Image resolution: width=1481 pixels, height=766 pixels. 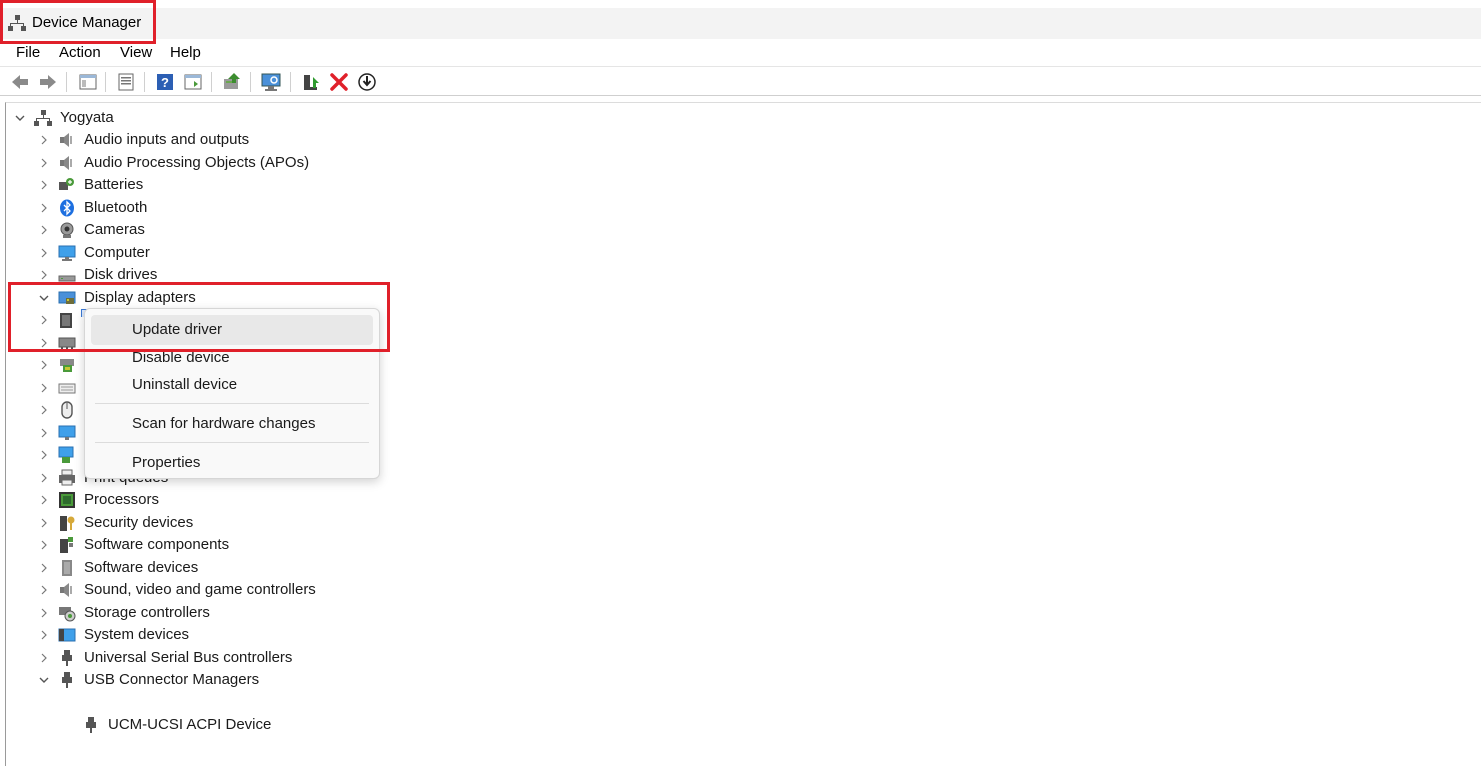 I want to click on title-highlight-box, so click(x=78, y=22).